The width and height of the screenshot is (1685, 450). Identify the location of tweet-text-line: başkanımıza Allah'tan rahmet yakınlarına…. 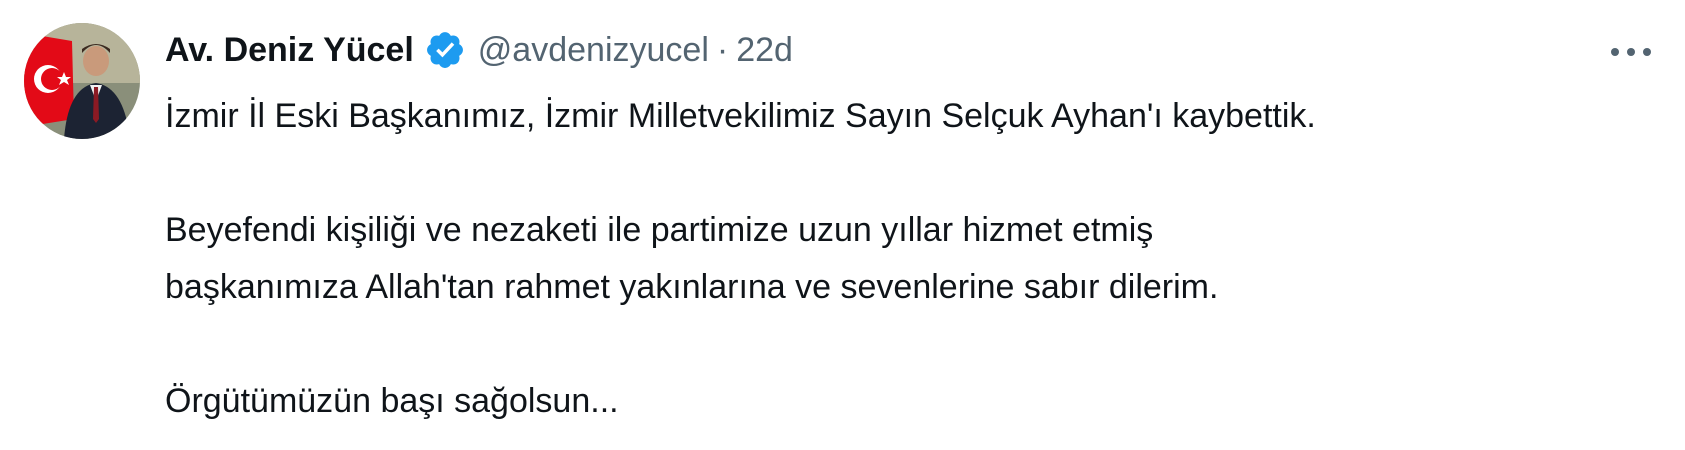
(692, 287).